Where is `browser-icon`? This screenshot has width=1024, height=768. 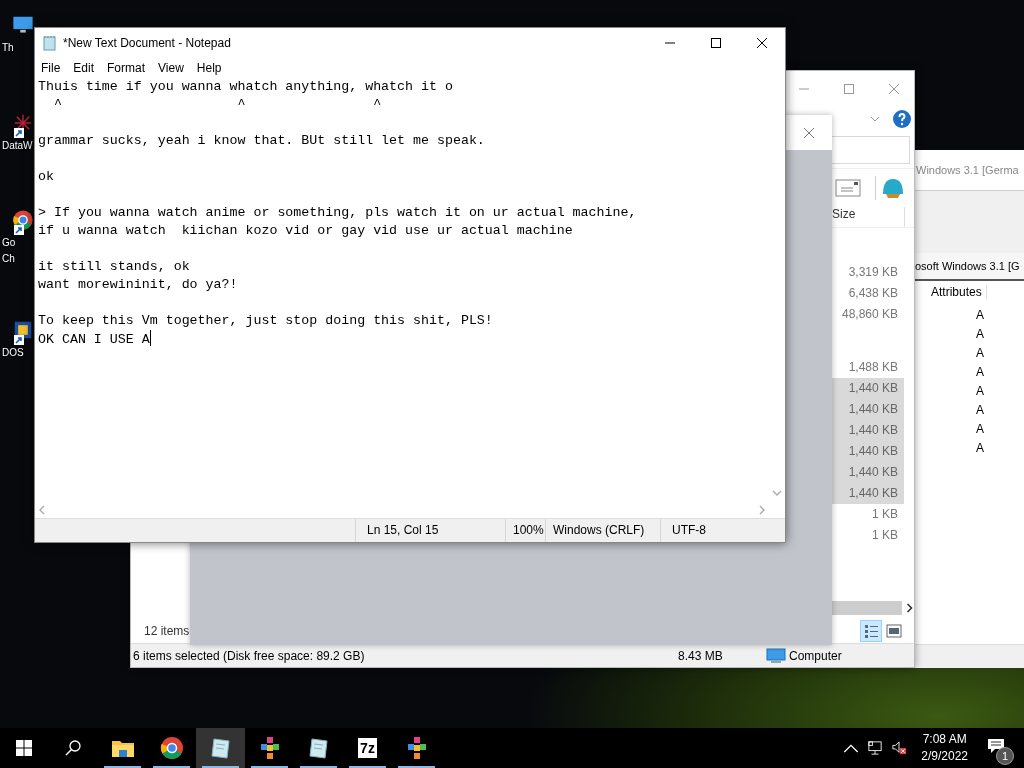 browser-icon is located at coordinates (171, 748).